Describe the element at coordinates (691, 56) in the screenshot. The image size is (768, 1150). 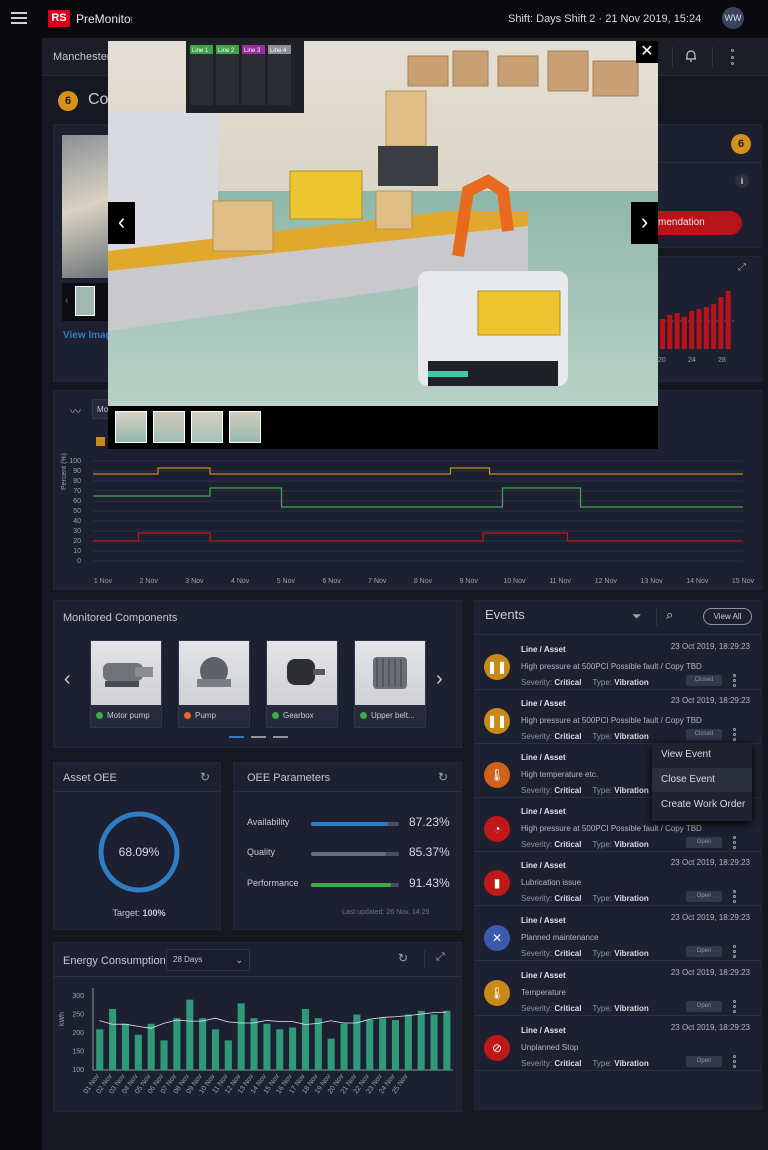
I see `notification-icon` at that location.